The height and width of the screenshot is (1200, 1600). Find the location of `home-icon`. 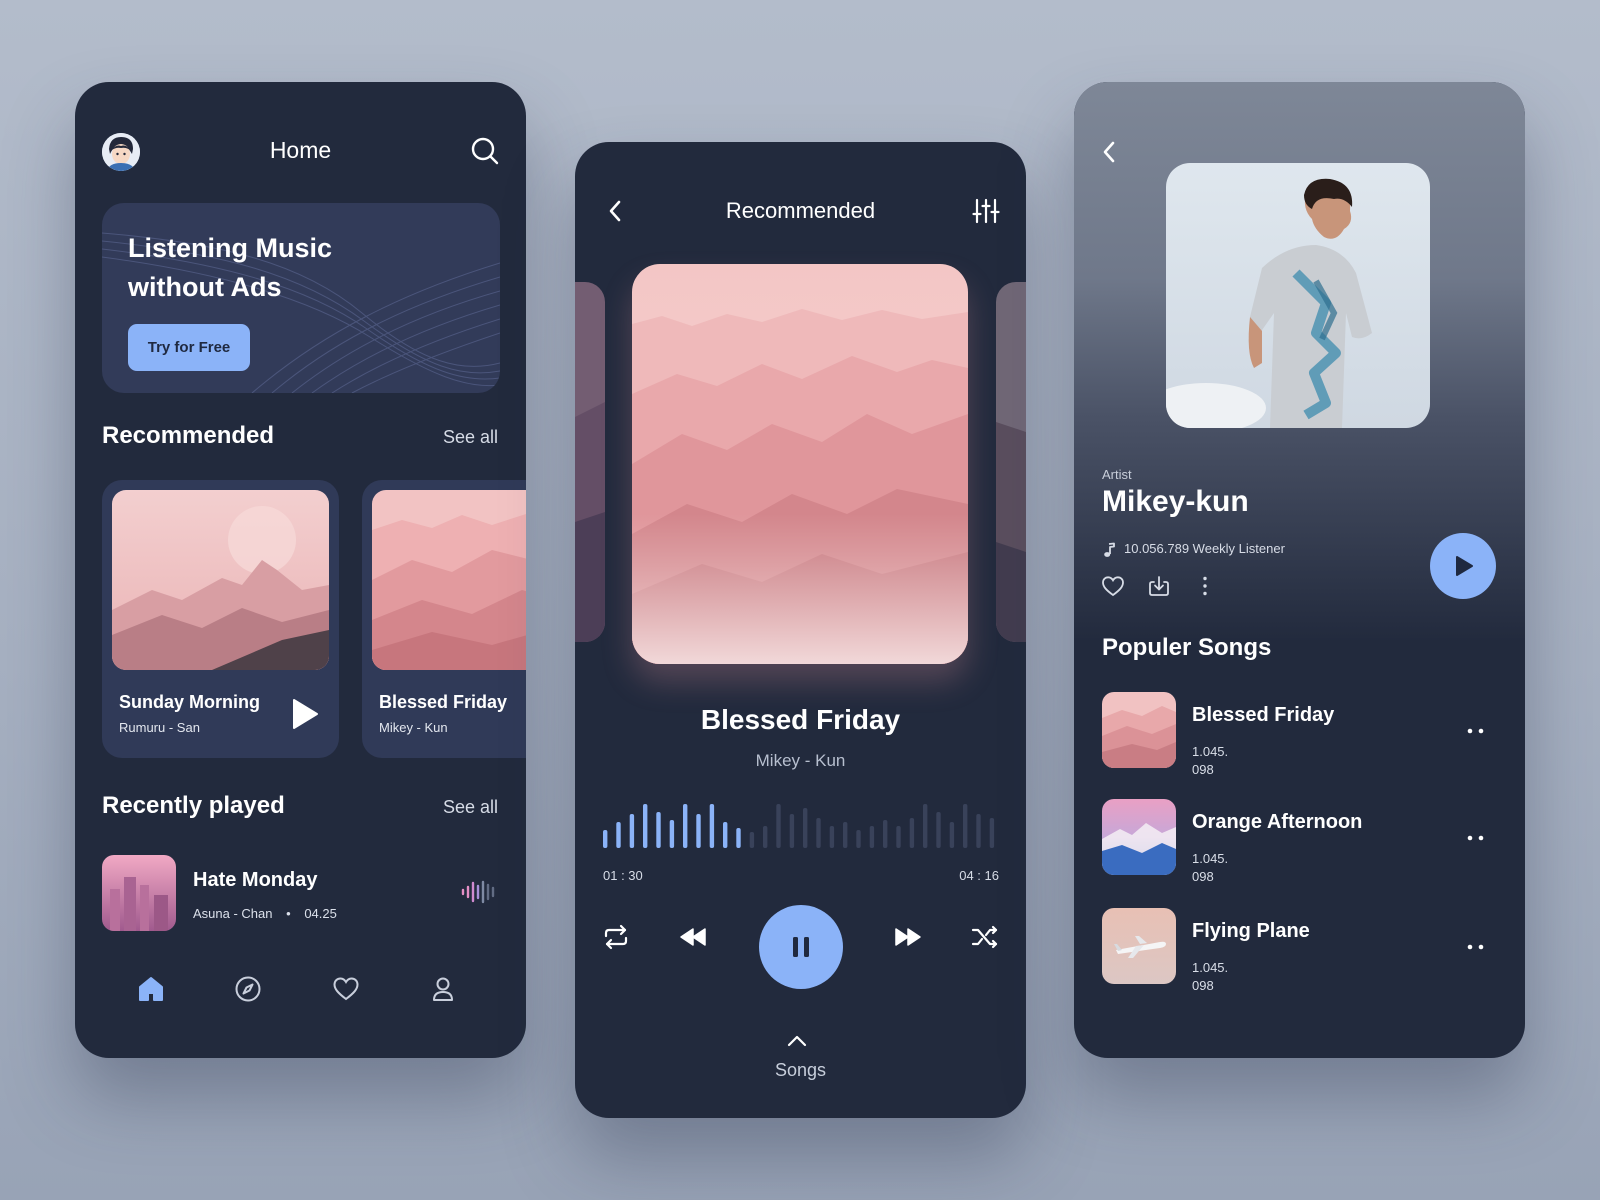

home-icon is located at coordinates (151, 989).